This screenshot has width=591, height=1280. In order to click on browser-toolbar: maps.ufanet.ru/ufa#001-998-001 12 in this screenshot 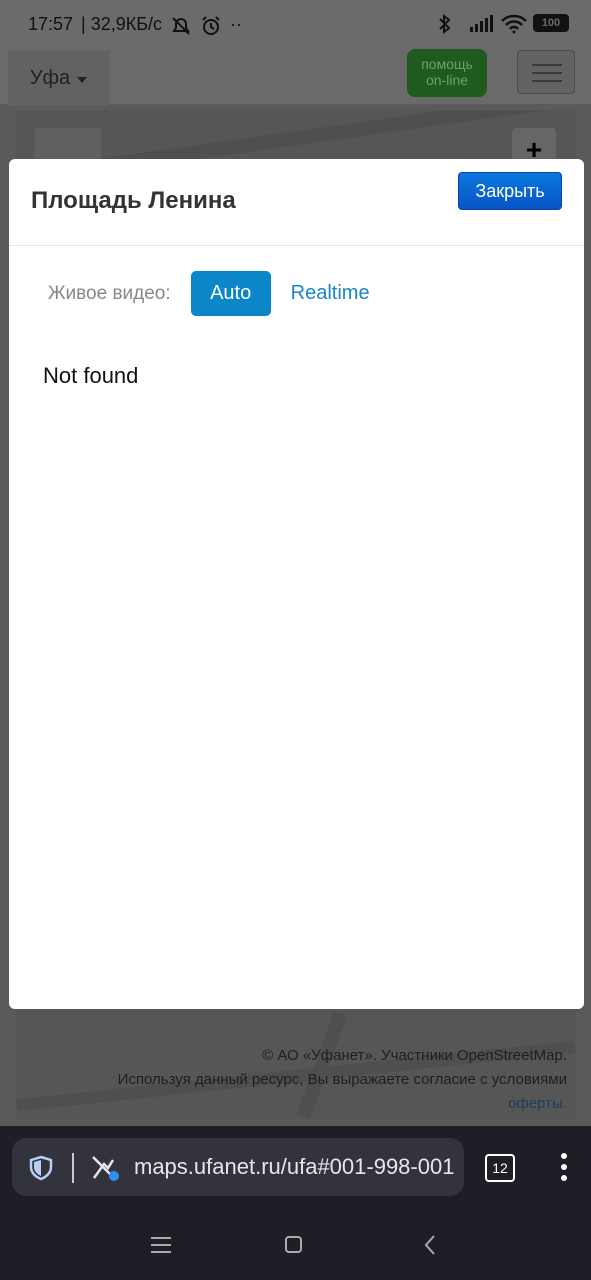, I will do `click(295, 1168)`.